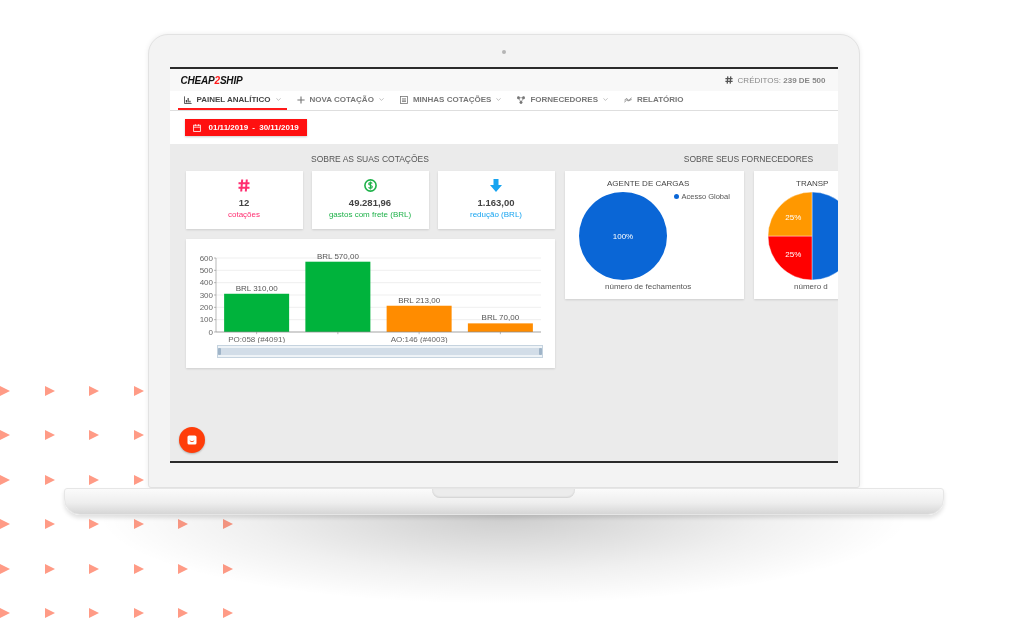 The image size is (1024, 637). I want to click on chart-title: AGENTE DE CARGAS, so click(649, 183).